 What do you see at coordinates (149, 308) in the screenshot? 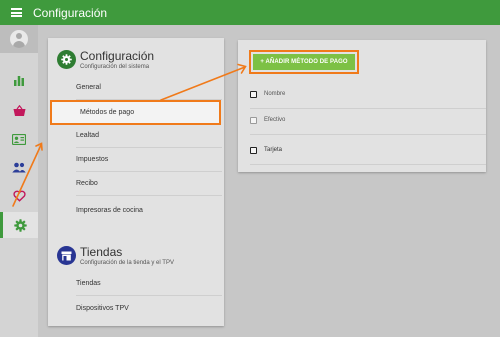
I see `menu-item-dispositivos-tpv: Dispositivos TPV` at bounding box center [149, 308].